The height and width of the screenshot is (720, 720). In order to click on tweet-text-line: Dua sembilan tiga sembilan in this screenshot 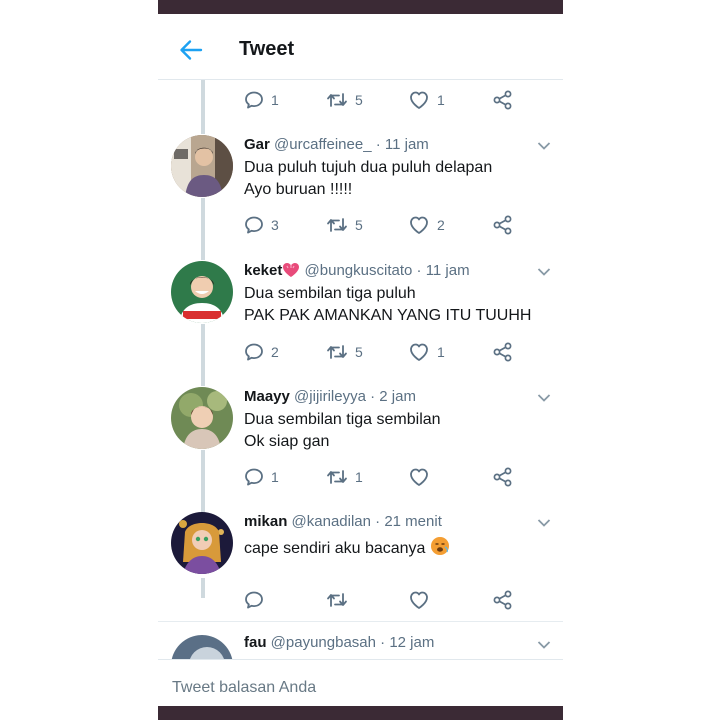, I will do `click(342, 419)`.